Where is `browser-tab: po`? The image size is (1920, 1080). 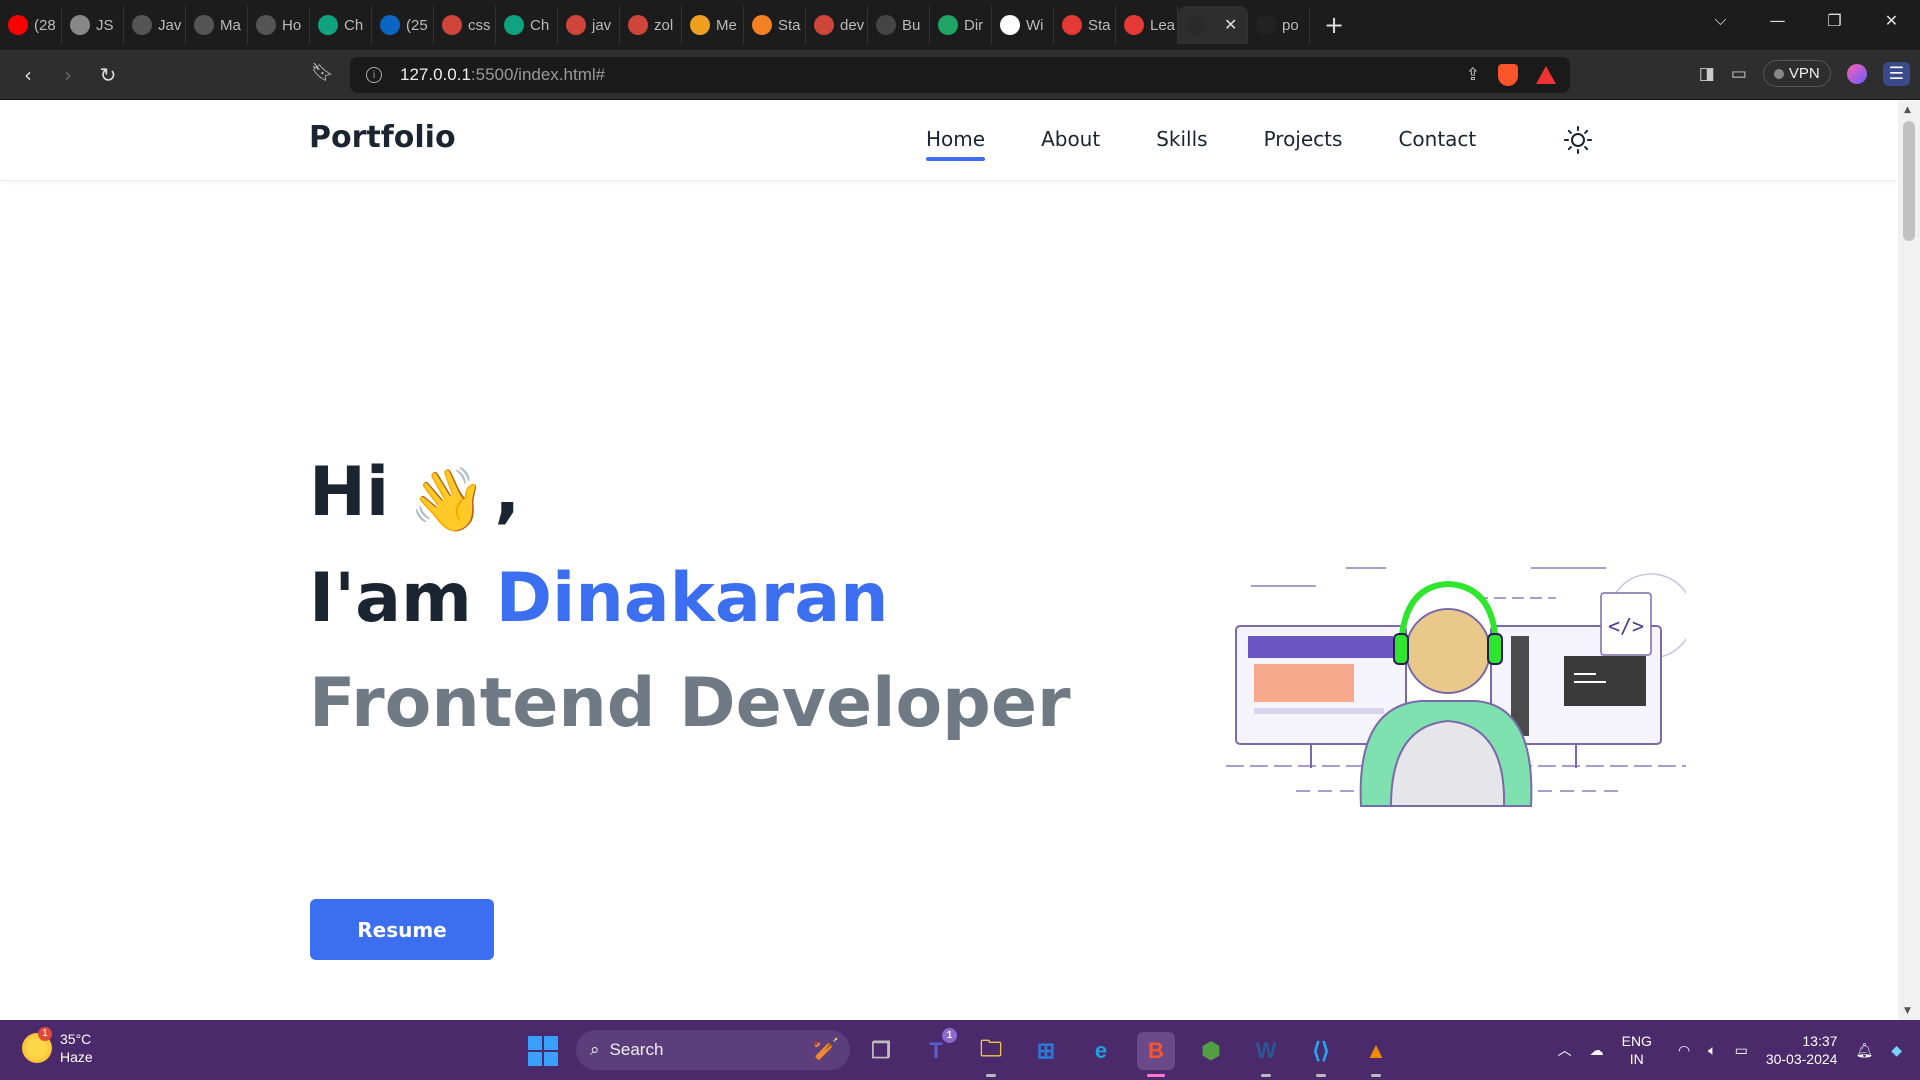 browser-tab: po is located at coordinates (1279, 25).